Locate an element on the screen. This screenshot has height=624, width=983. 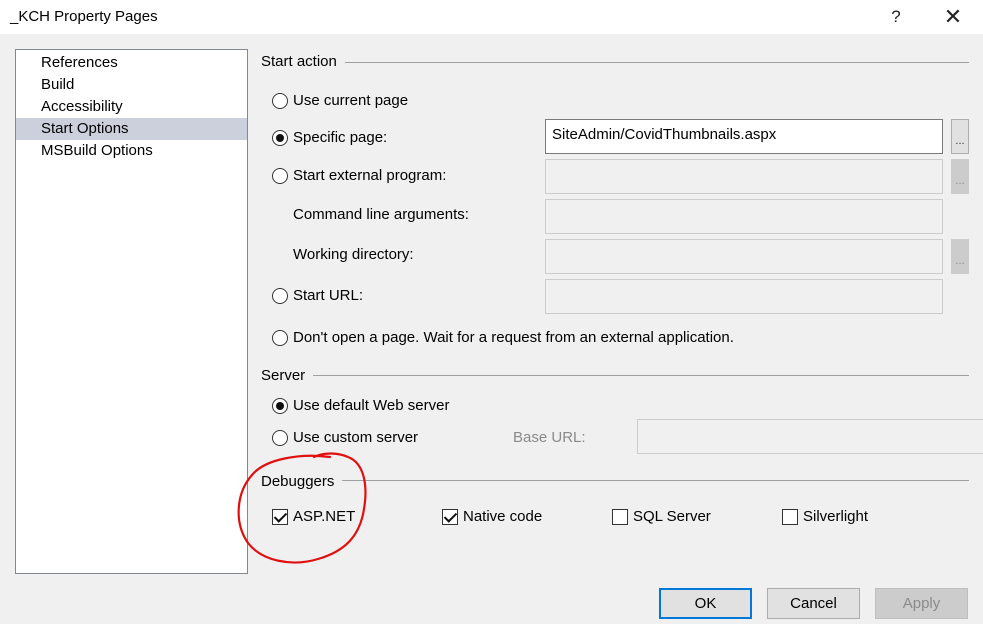
ok-button: OK is located at coordinates (705, 603).